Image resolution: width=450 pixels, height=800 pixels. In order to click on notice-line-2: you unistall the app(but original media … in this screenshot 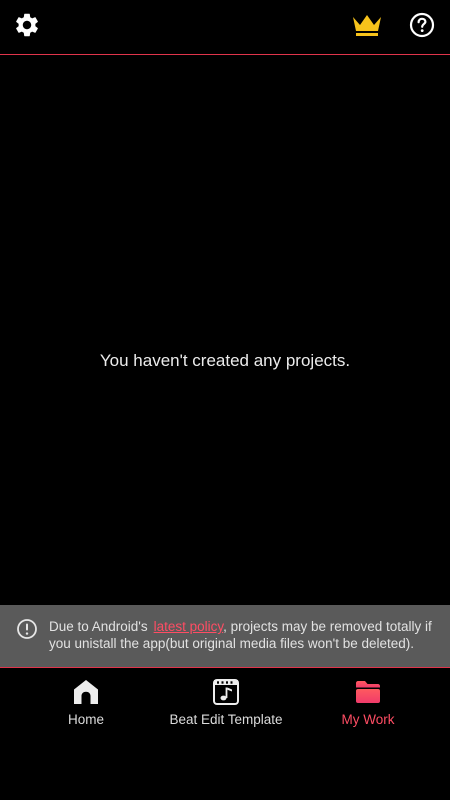, I will do `click(232, 643)`.